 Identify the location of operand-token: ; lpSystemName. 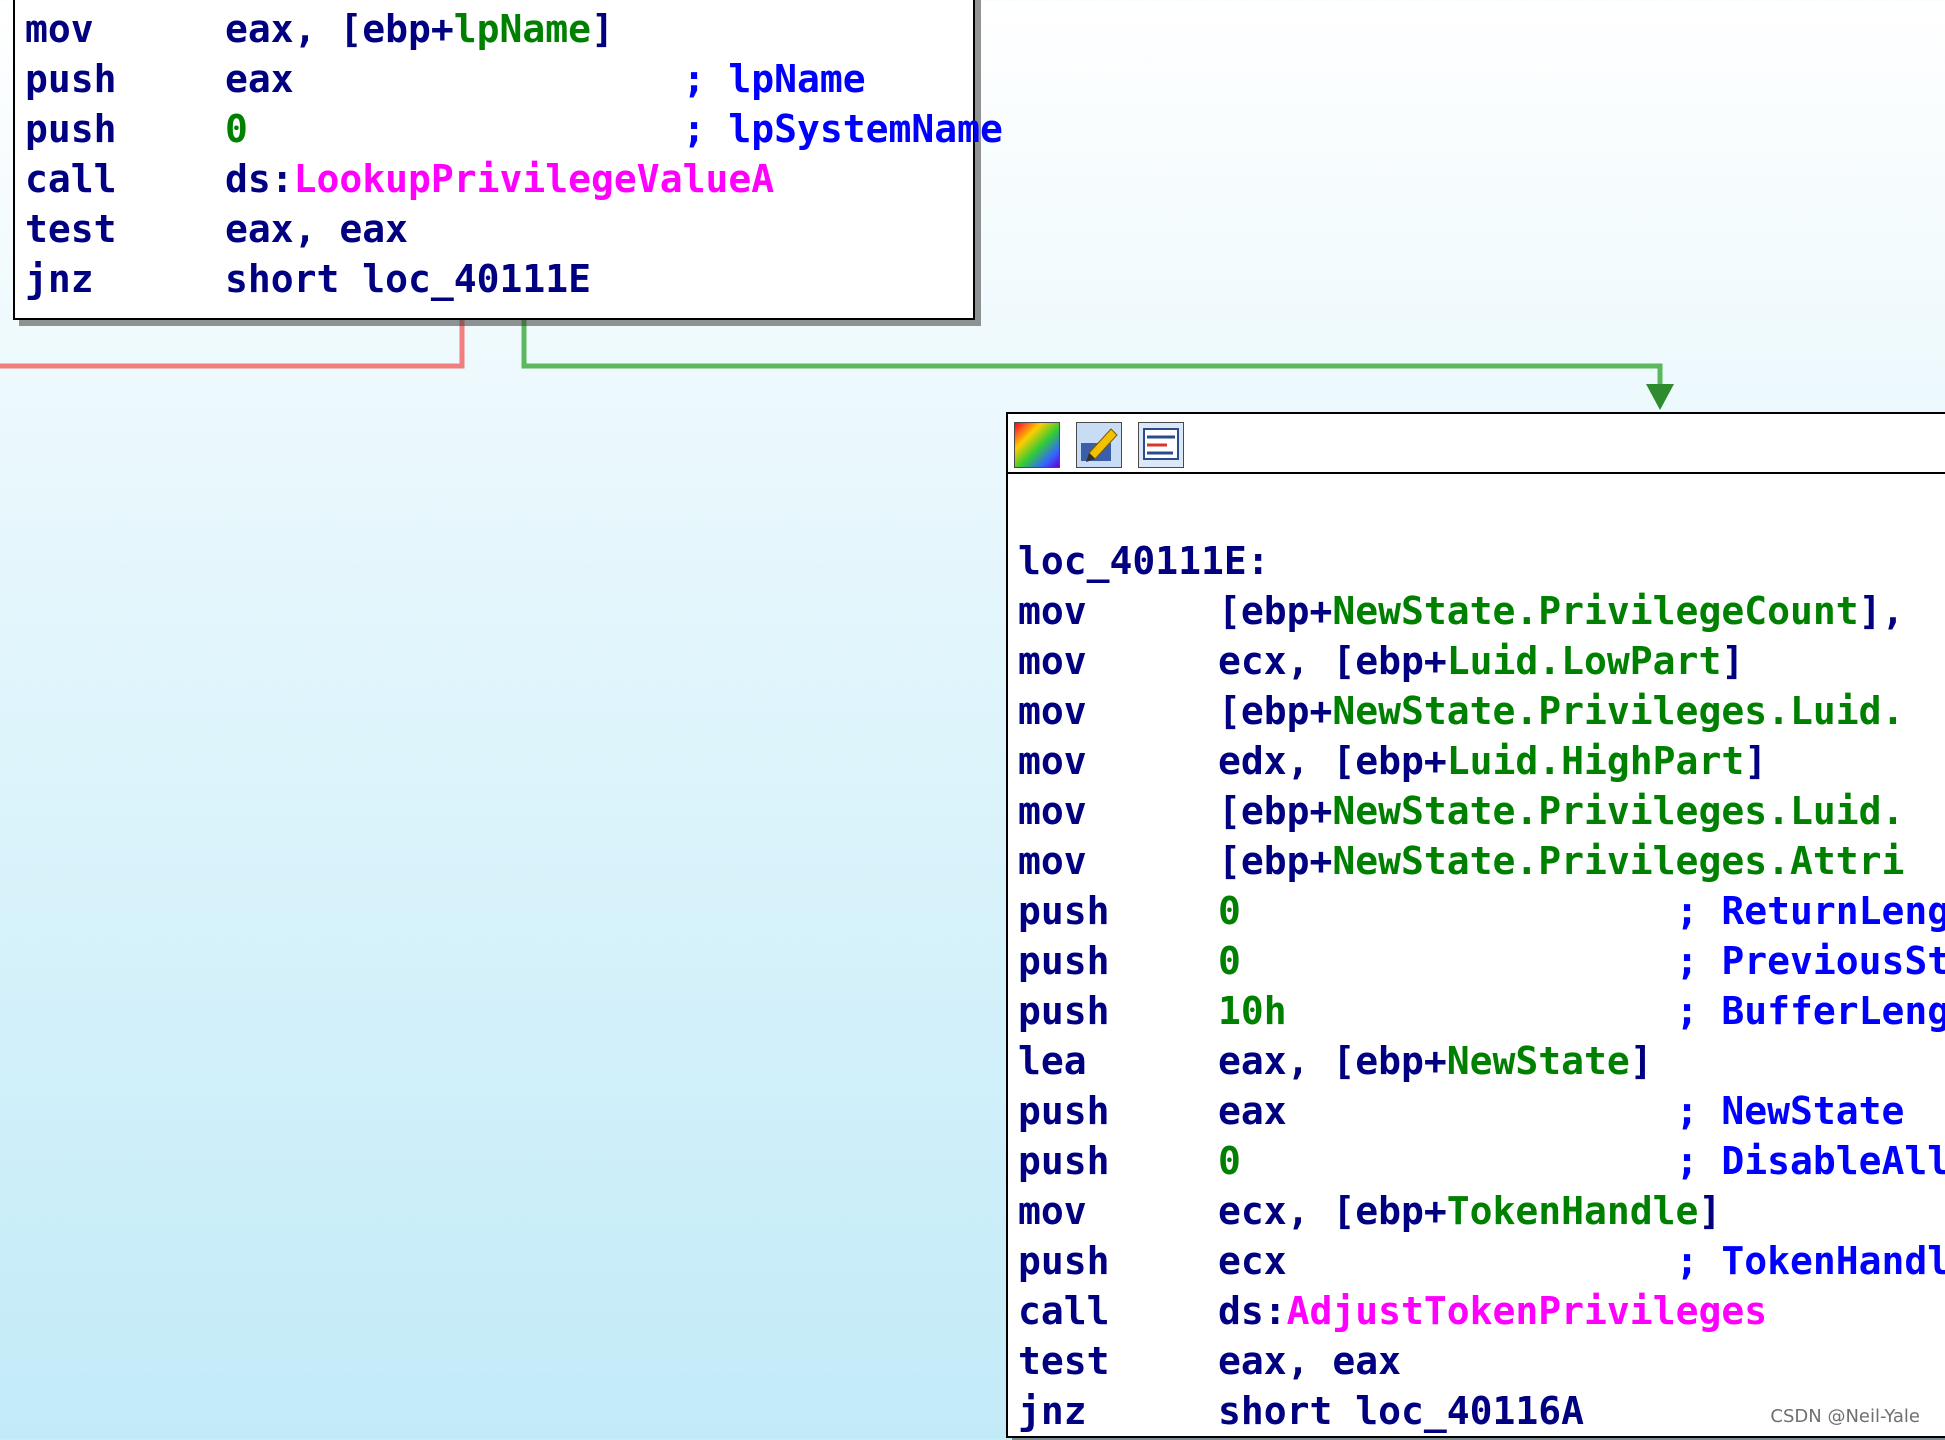
(842, 129).